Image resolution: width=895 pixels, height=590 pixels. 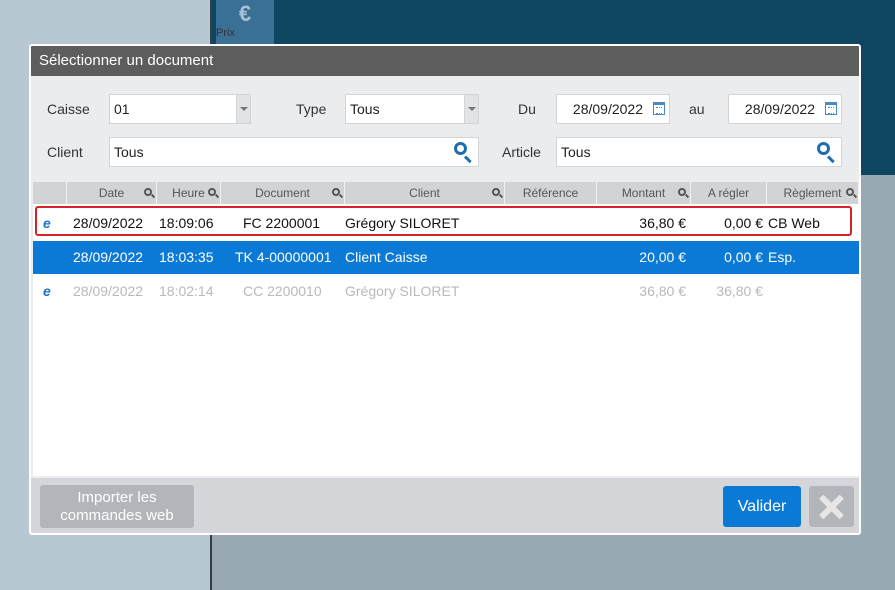 I want to click on type-value: Tous, so click(x=365, y=109).